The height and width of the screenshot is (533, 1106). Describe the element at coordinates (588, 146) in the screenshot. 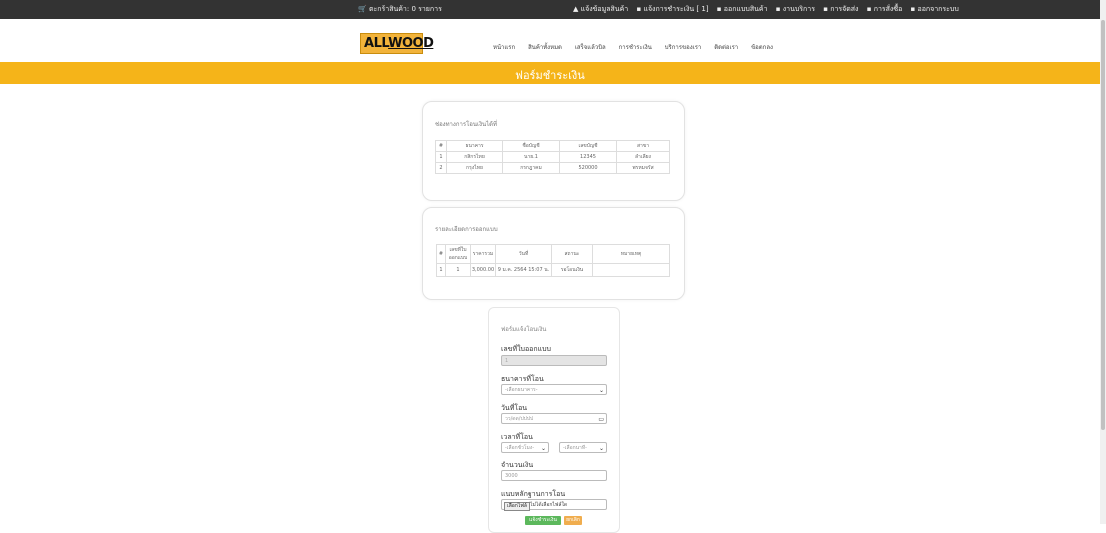

I see `col-account-number: เลขบัญชี` at that location.